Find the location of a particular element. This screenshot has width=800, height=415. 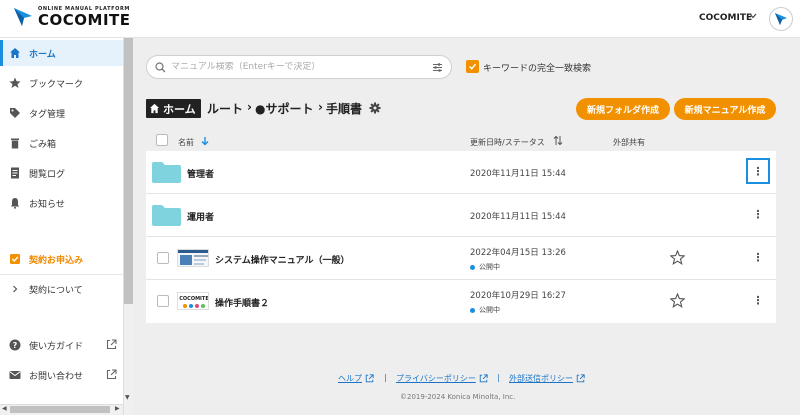

app-header: ONLINE MANUAL PLATFORM COCOMITE COCOMITE is located at coordinates (400, 19).